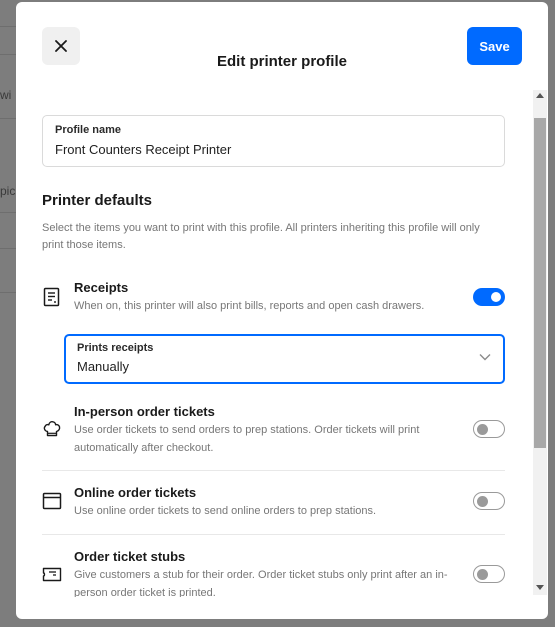 Image resolution: width=555 pixels, height=627 pixels. I want to click on order-ticket-stubs-title: Order ticket stubs, so click(130, 556).